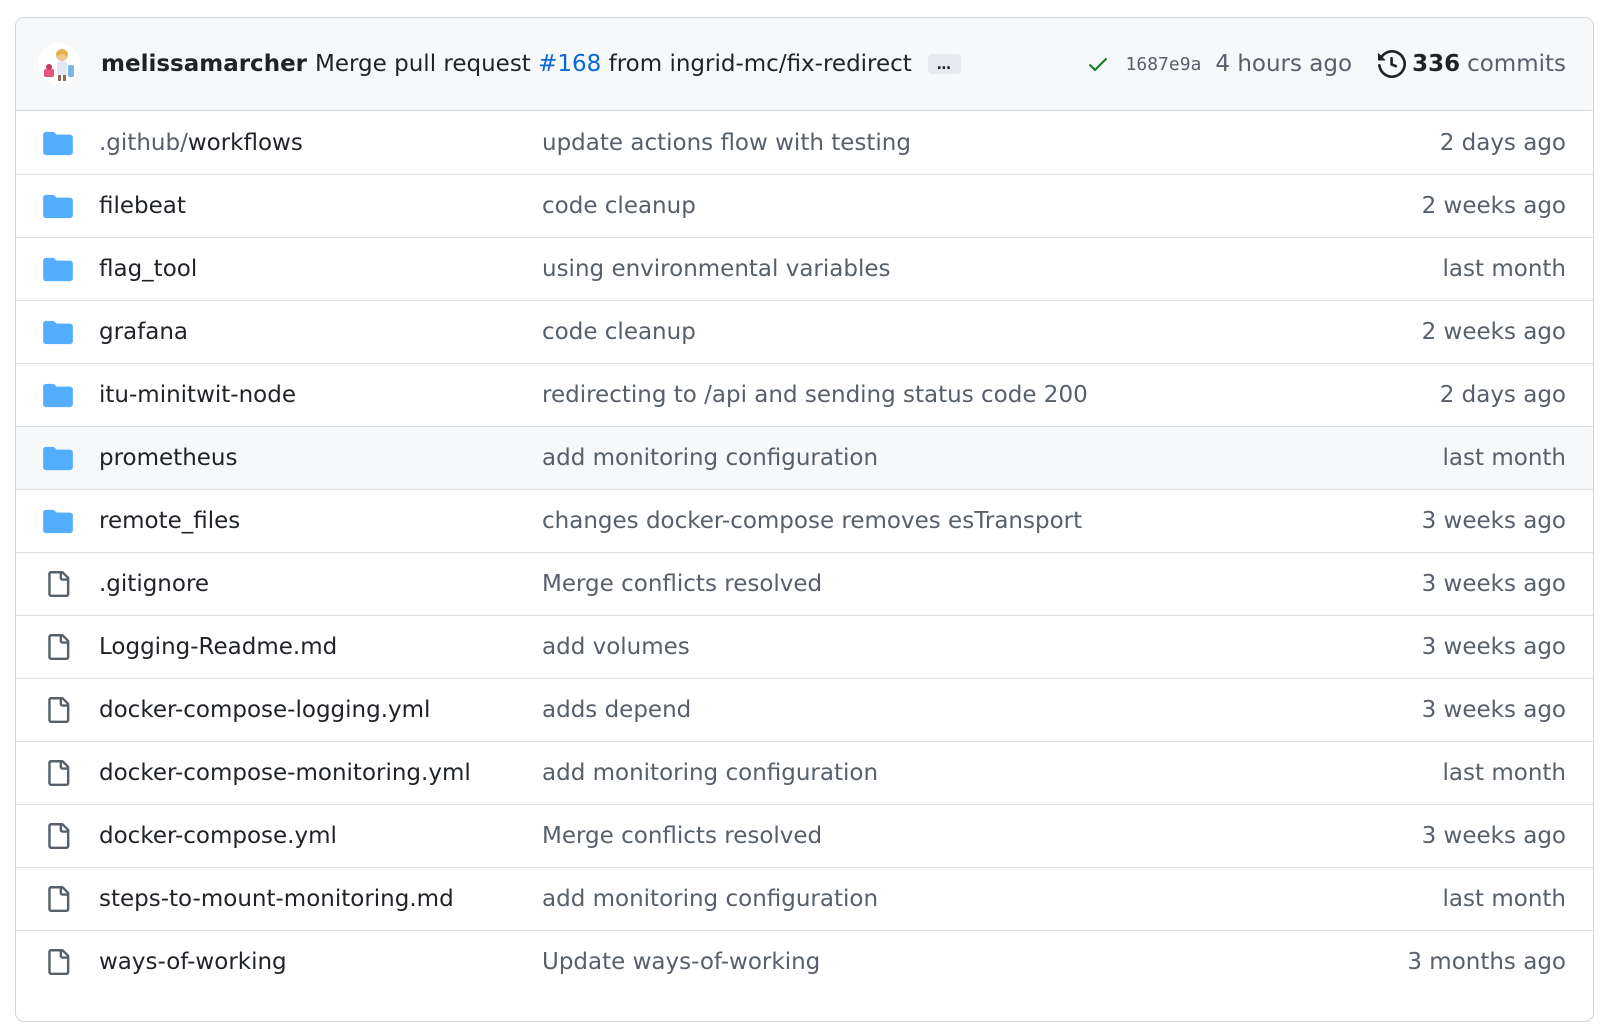  Describe the element at coordinates (1436, 64) in the screenshot. I see `commit-count: 336` at that location.